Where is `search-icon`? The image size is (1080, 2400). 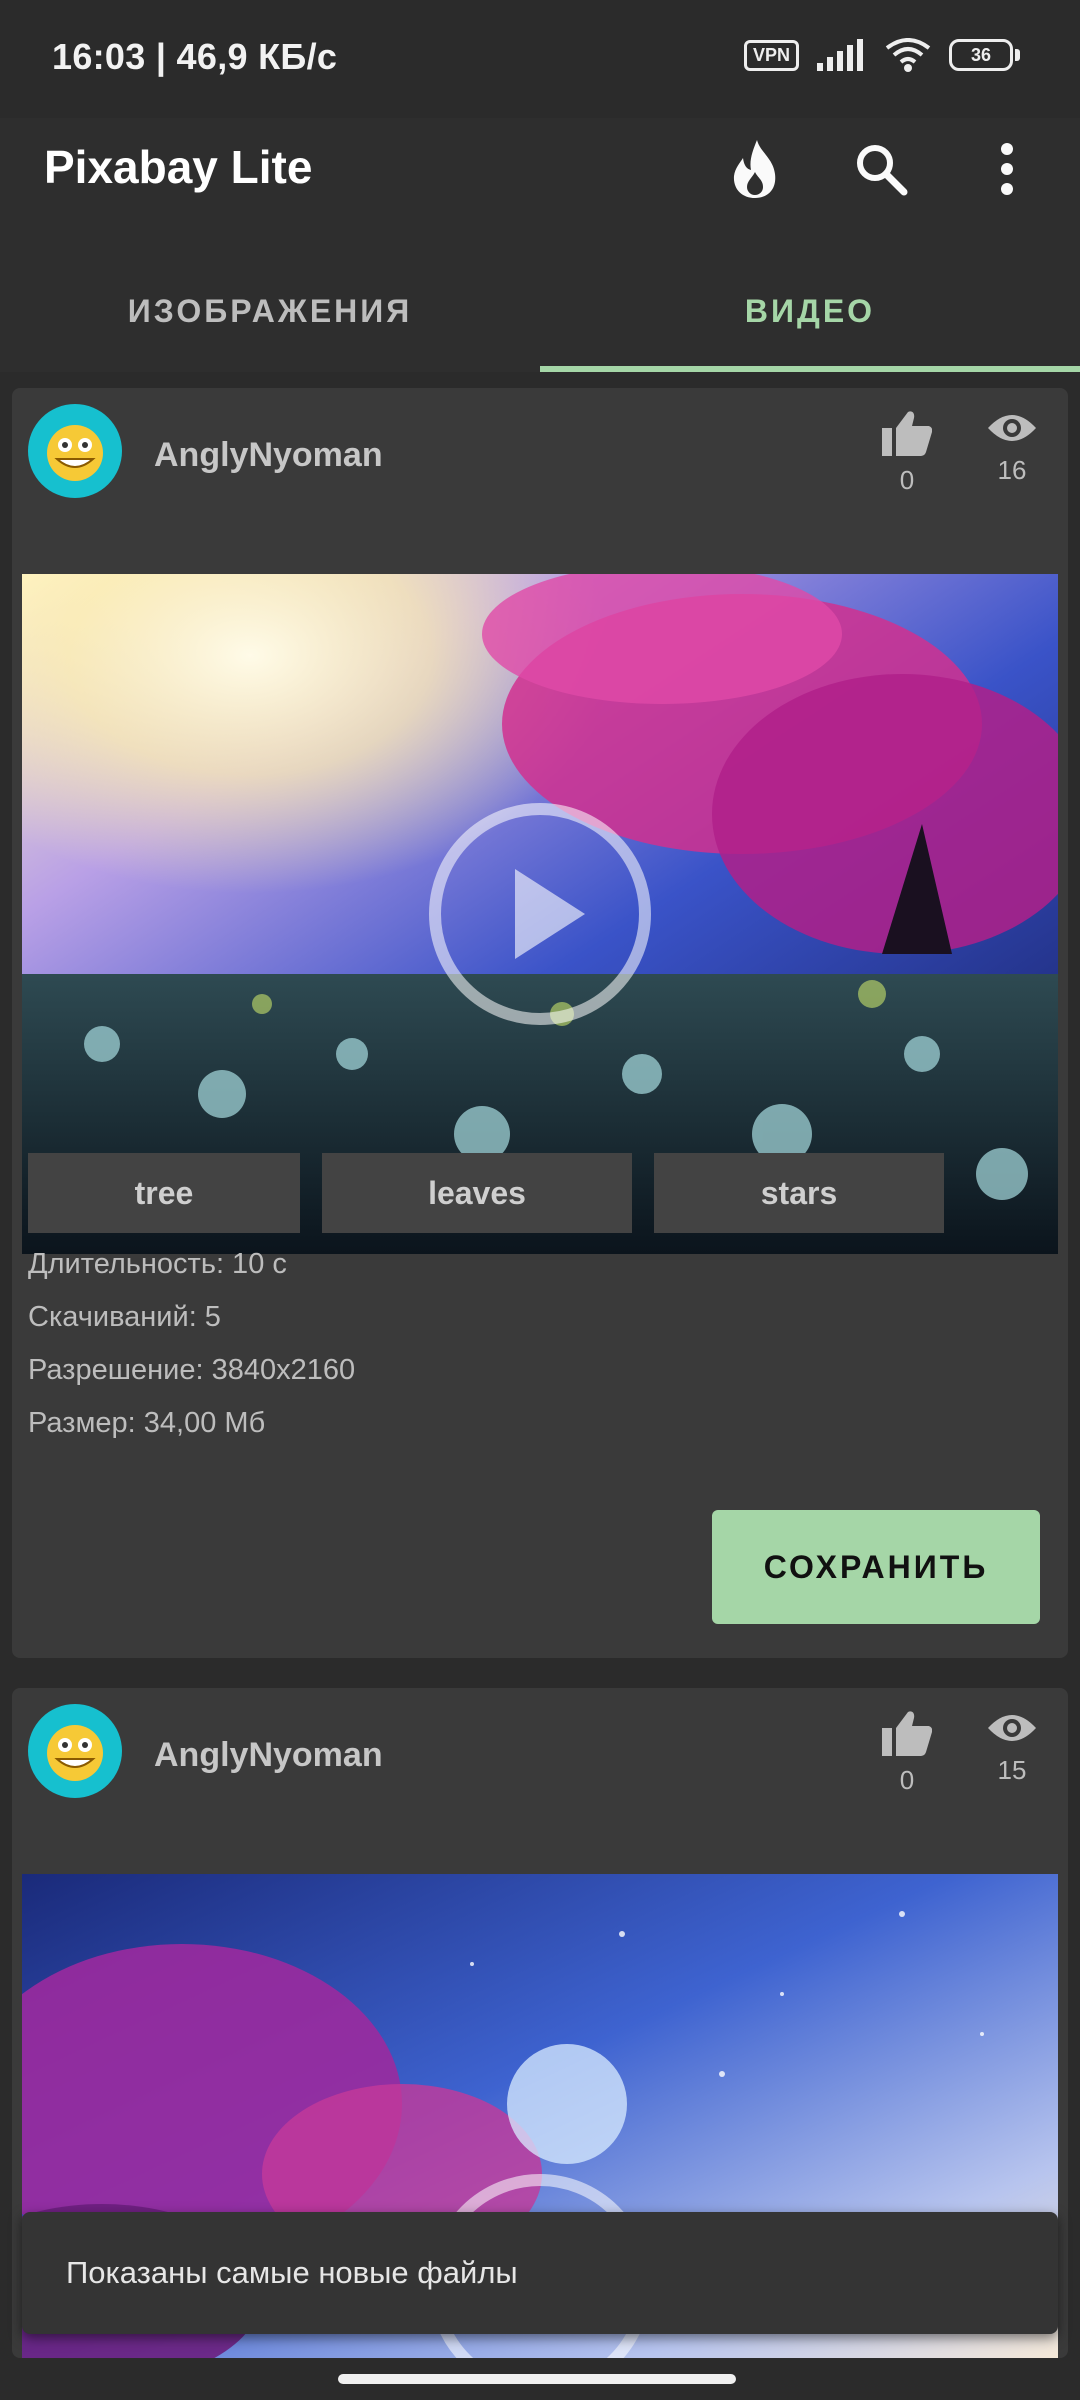 search-icon is located at coordinates (882, 170).